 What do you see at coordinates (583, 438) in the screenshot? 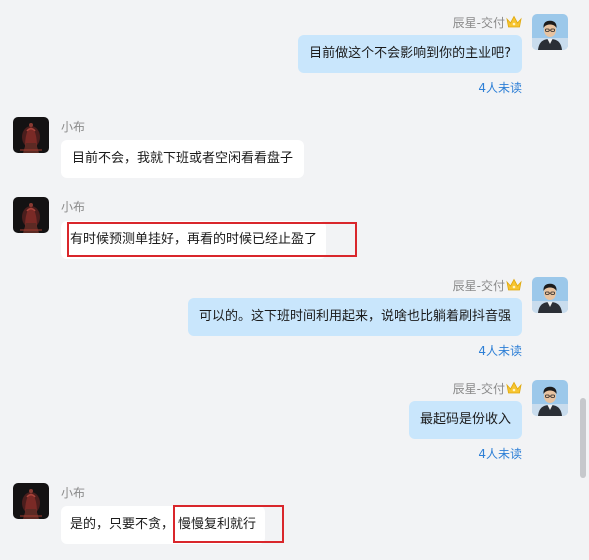
I see `vertical-scrollbar` at bounding box center [583, 438].